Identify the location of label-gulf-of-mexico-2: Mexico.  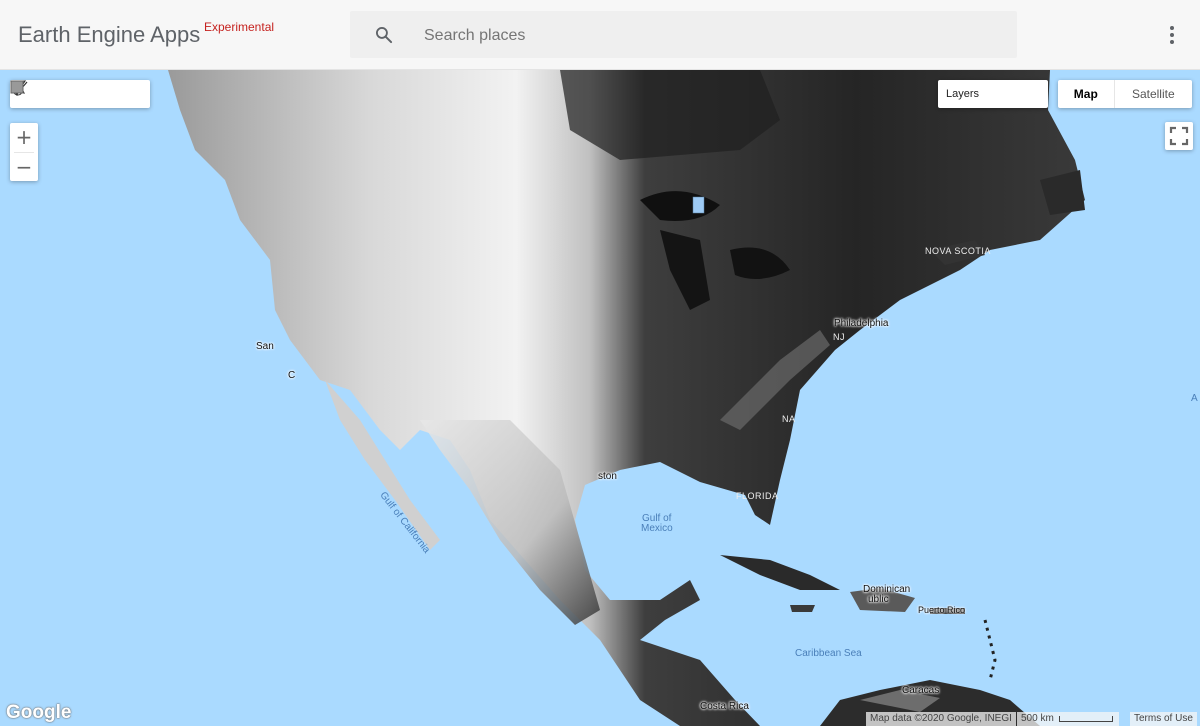
(657, 528).